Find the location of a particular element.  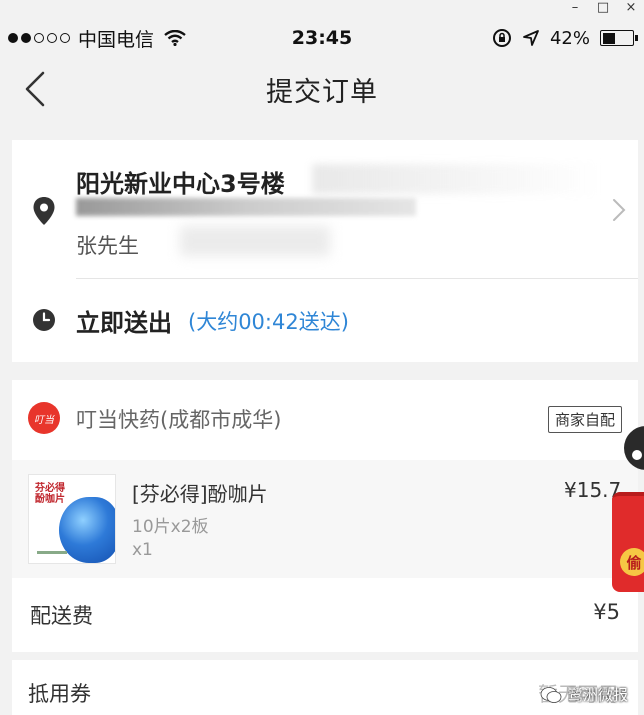

watermark: 鹭洲微报 is located at coordinates (584, 694).